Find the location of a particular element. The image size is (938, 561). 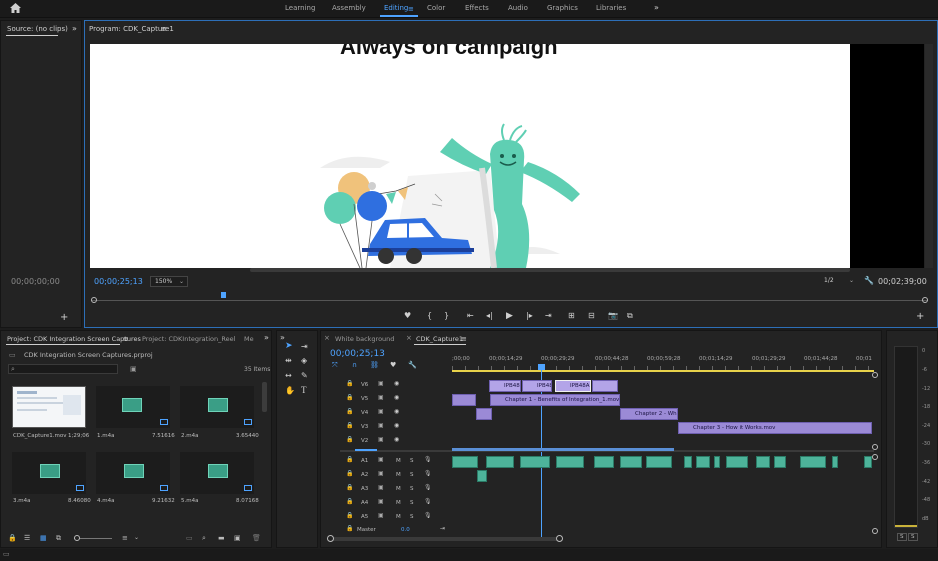

audio-track-header-a5: 🔒 A5 ▣ M S 🎙 is located at coordinates (396, 518).